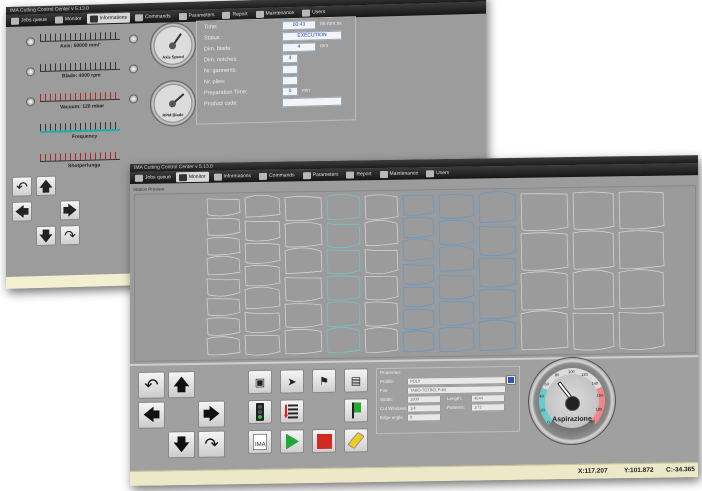 This screenshot has width=702, height=491. Describe the element at coordinates (324, 381) in the screenshot. I see `flag-button: ⚑` at that location.